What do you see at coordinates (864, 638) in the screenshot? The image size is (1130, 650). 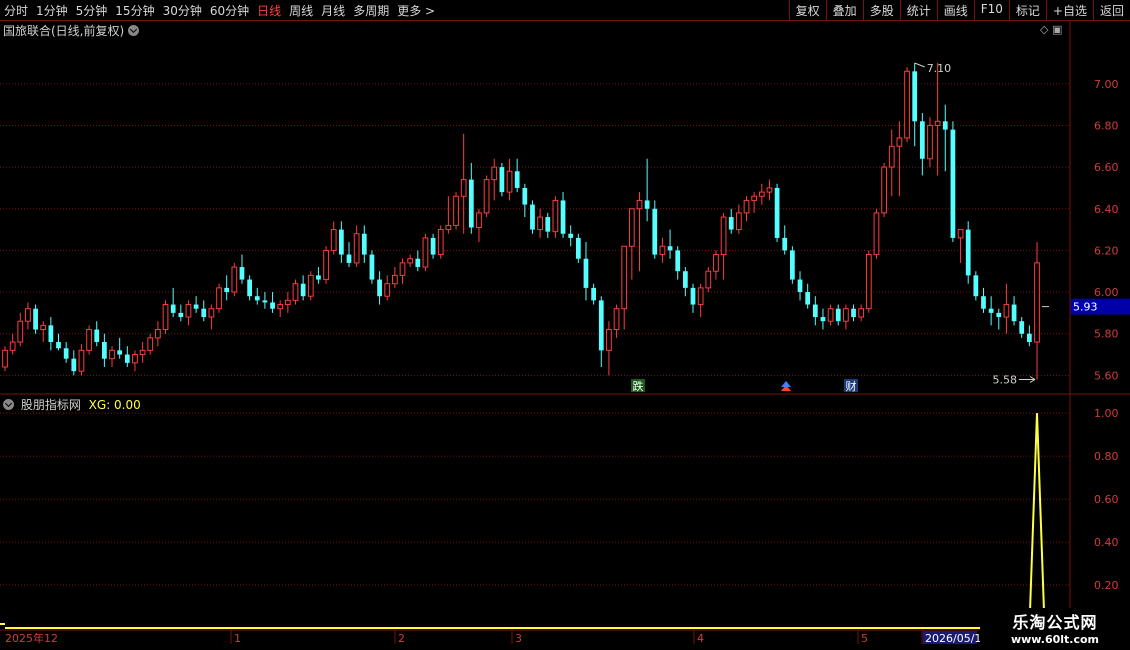 I see `x-tick-5: 5` at bounding box center [864, 638].